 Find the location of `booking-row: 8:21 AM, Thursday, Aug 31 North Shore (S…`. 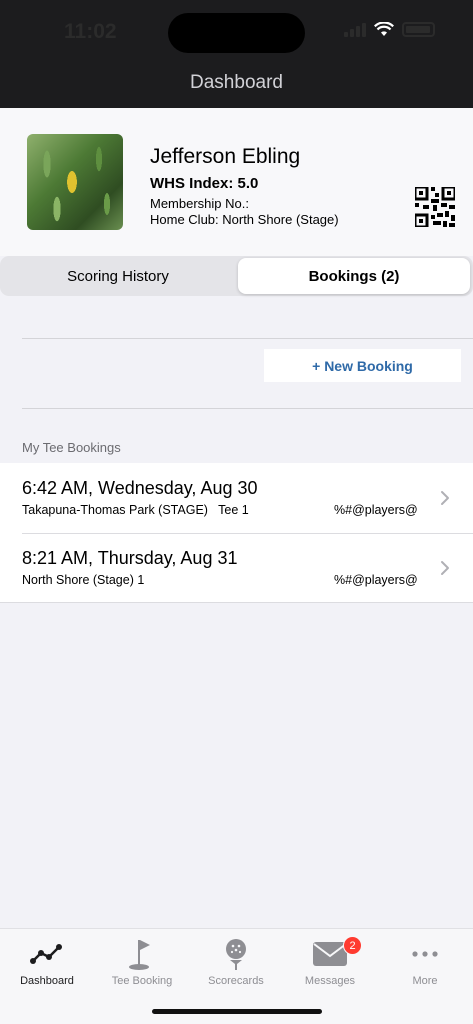

booking-row: 8:21 AM, Thursday, Aug 31 North Shore (S… is located at coordinates (236, 568).